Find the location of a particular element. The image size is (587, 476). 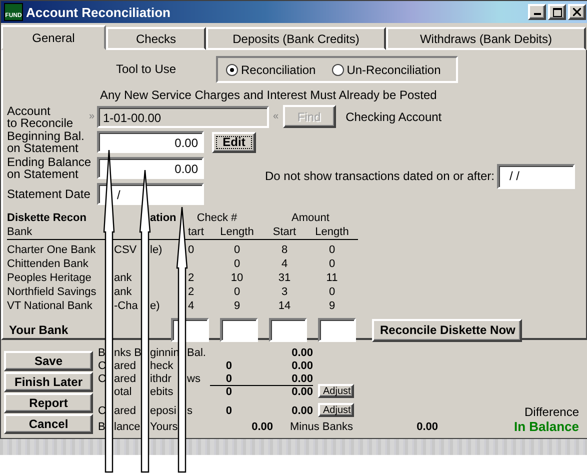

table-cell: Chittenden Bank is located at coordinates (47, 264).